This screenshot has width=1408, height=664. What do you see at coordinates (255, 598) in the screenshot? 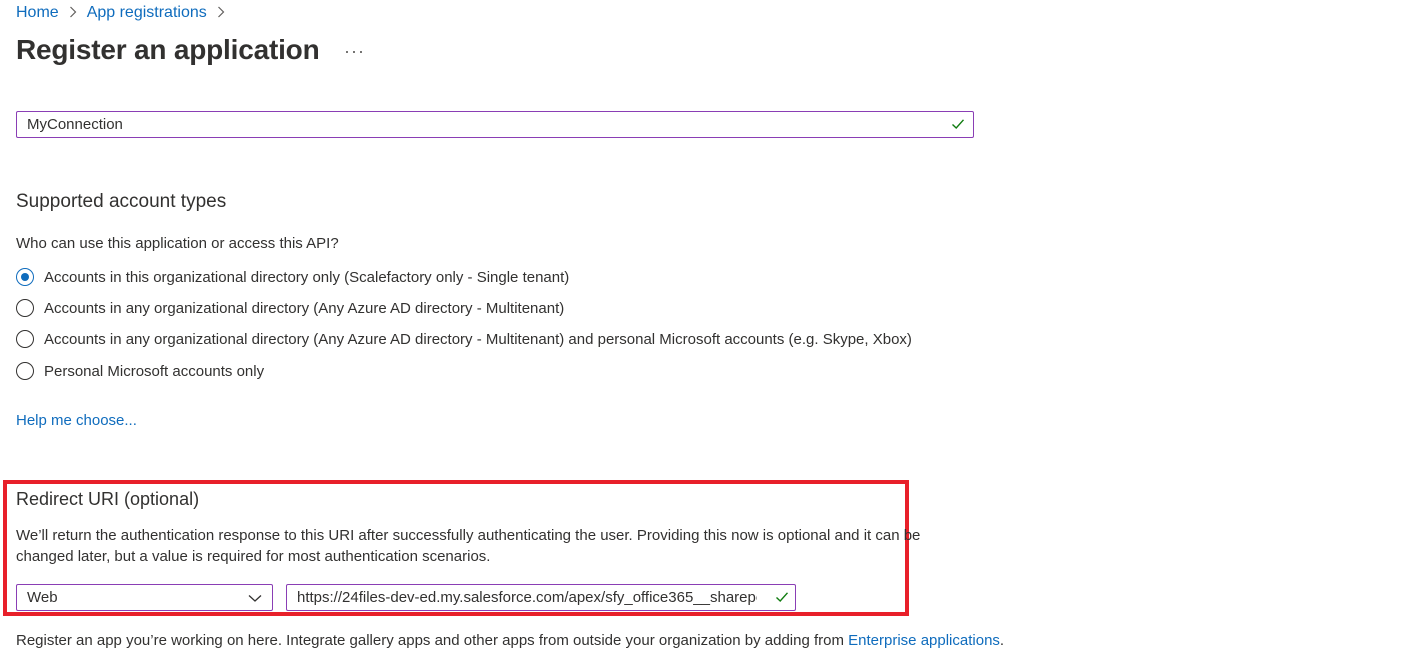
I see `chevron-down-icon` at bounding box center [255, 598].